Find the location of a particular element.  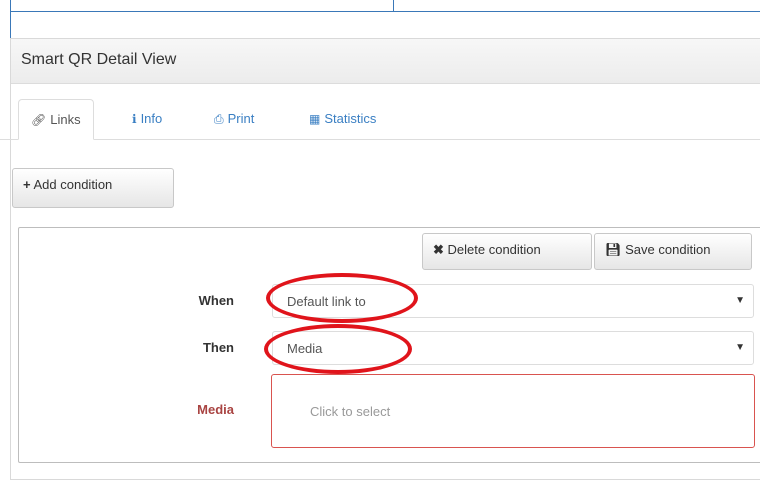

callout-connector-mid is located at coordinates (393, 6).